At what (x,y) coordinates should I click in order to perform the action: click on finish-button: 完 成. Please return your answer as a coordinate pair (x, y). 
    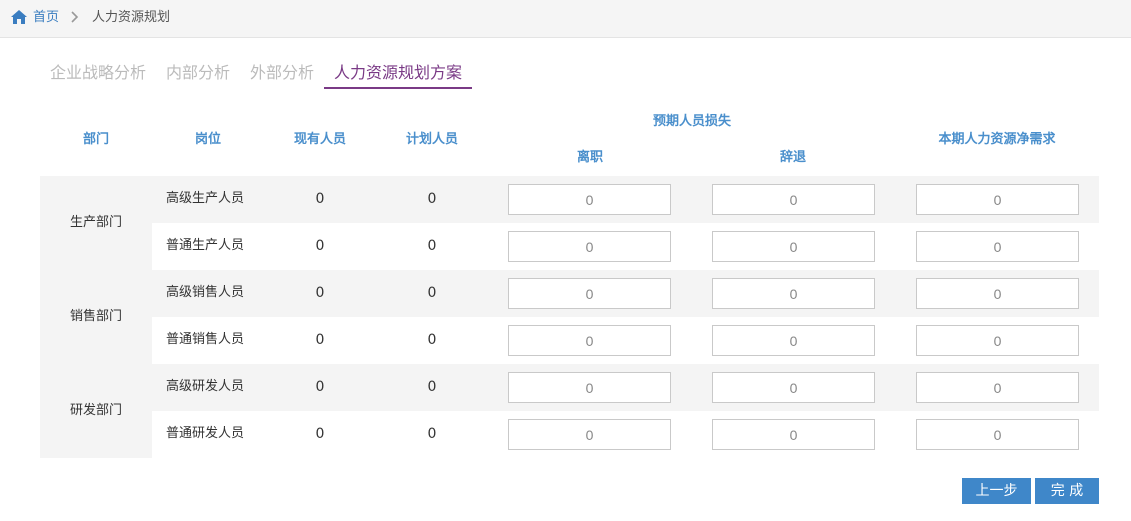
    Looking at the image, I should click on (1067, 491).